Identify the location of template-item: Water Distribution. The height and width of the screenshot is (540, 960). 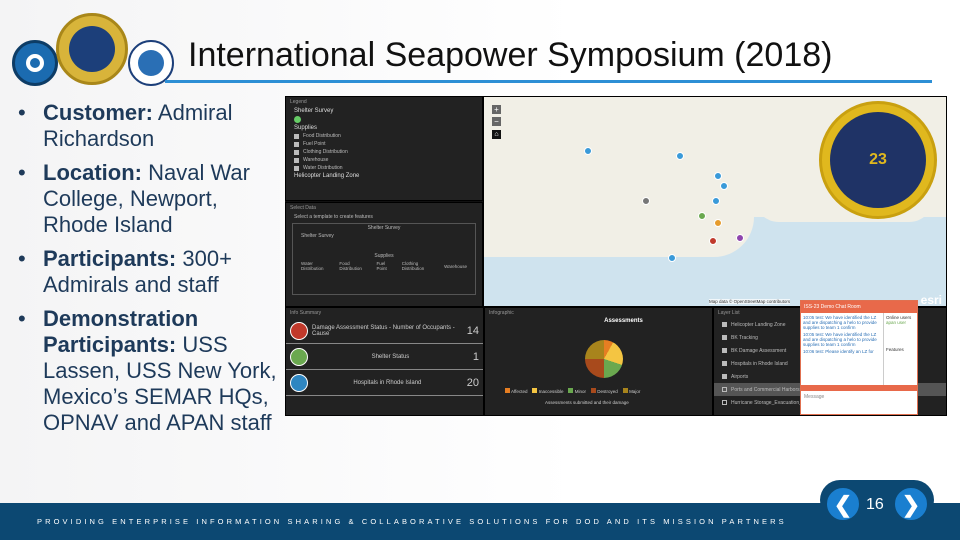
(316, 266).